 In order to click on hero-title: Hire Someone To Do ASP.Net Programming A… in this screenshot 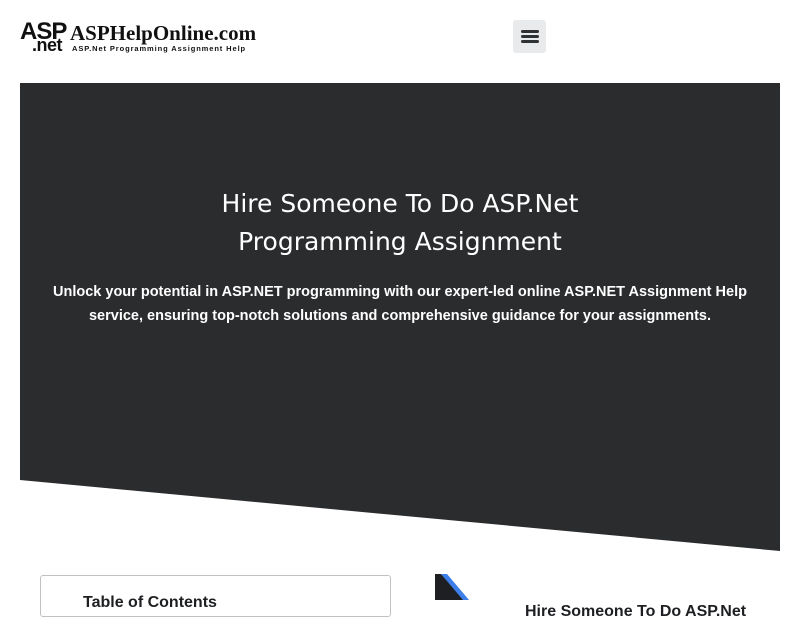, I will do `click(400, 223)`.